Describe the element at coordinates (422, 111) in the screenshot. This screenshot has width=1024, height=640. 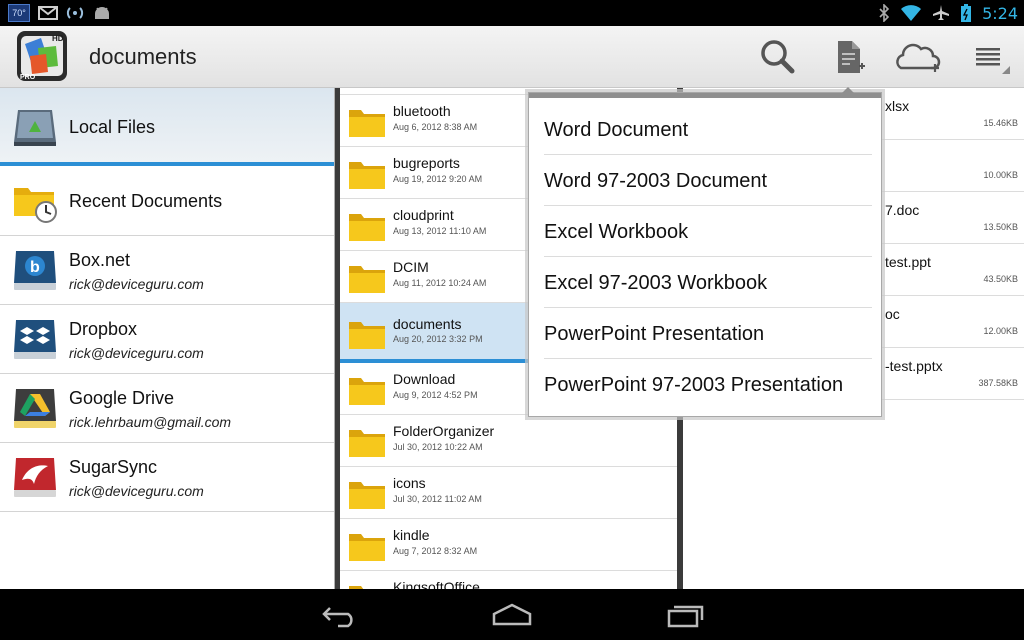
I see `folder-name: bluetooth` at that location.